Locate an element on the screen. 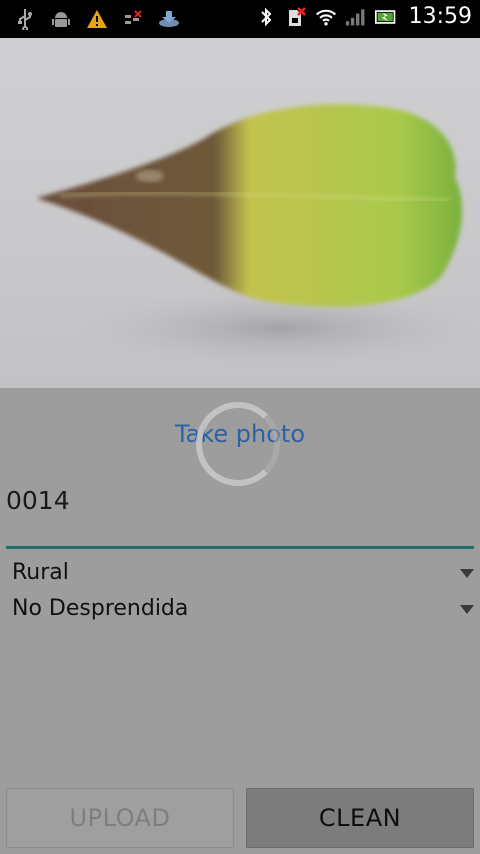 The height and width of the screenshot is (854, 480). bluetooth-icon is located at coordinates (266, 17).